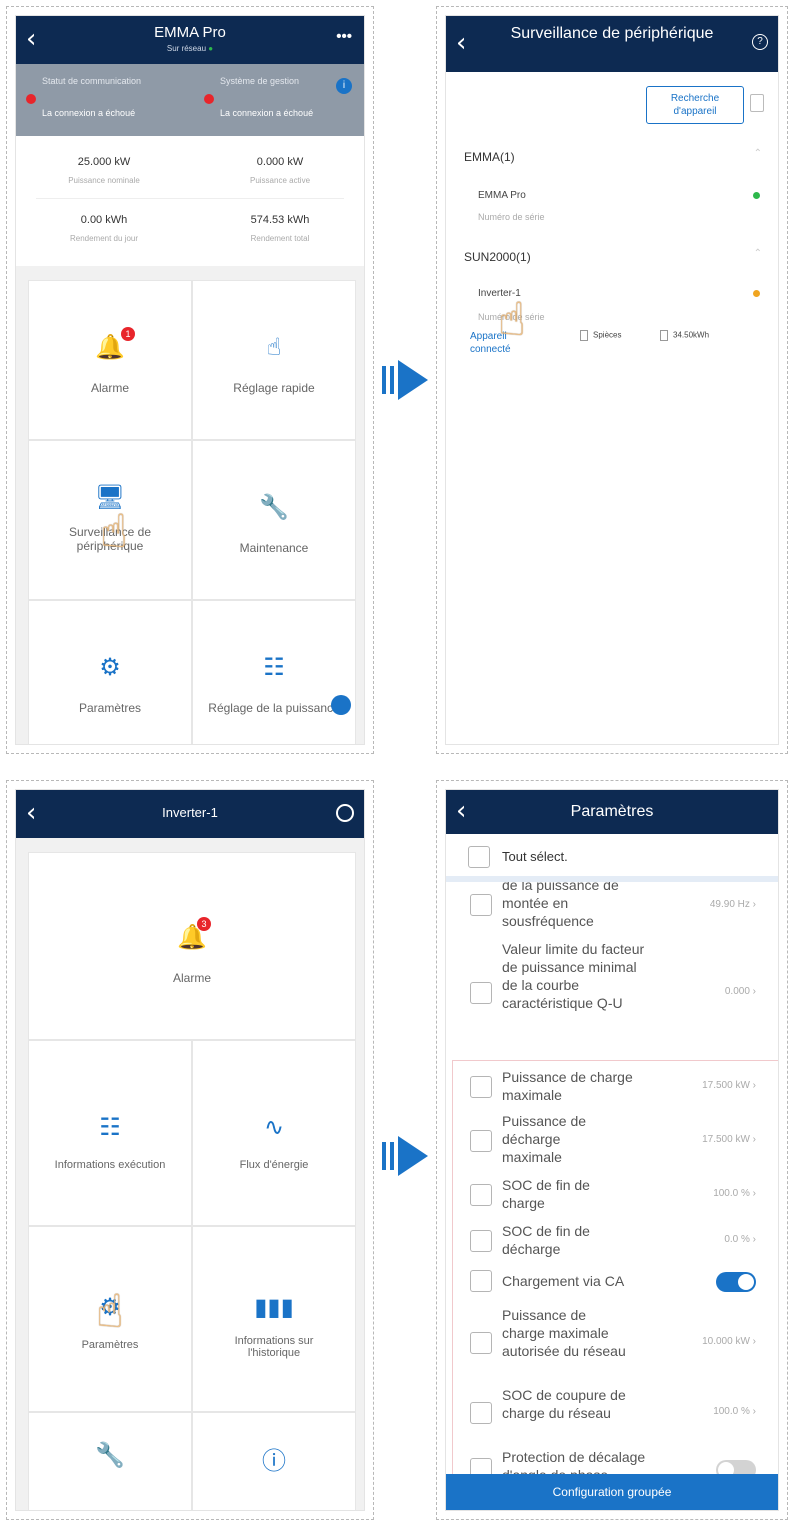 The image size is (790, 1521). Describe the element at coordinates (535, 856) in the screenshot. I see `select-all-label: Tout sélect.` at that location.